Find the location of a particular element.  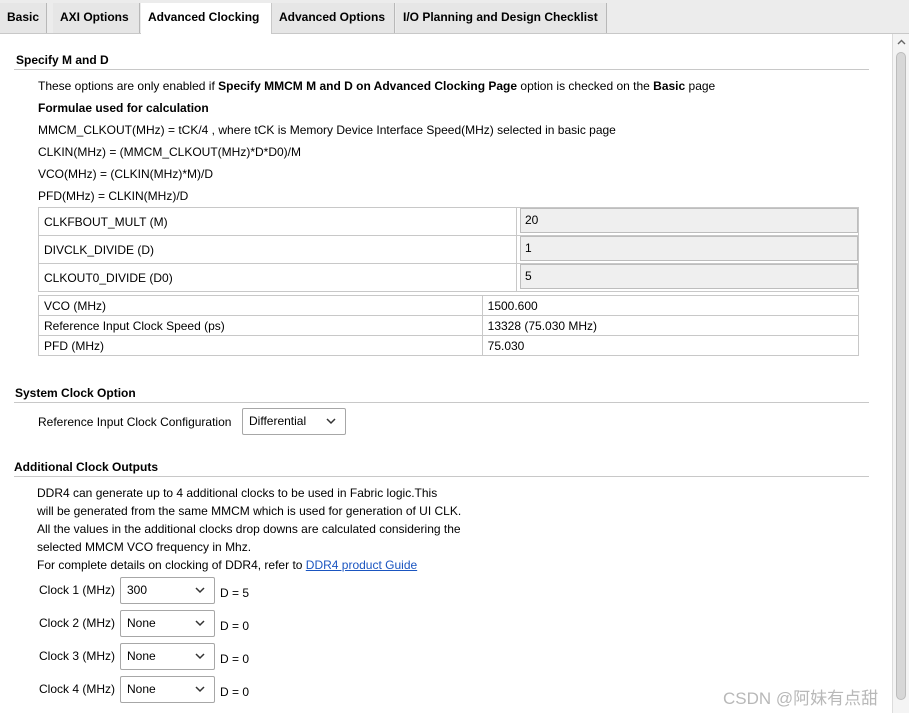

result-value: 75.030 is located at coordinates (670, 345).